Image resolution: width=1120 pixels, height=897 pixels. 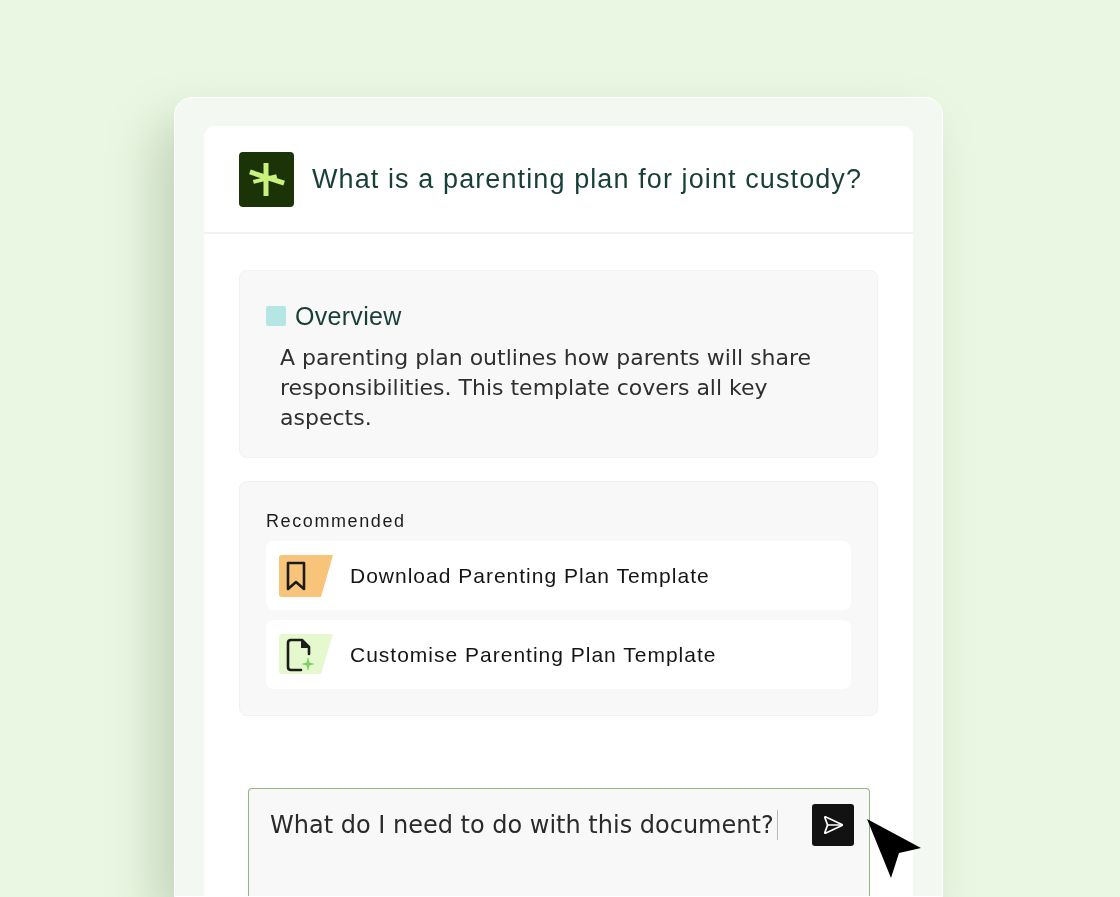 I want to click on text-caret-icon, so click(x=777, y=825).